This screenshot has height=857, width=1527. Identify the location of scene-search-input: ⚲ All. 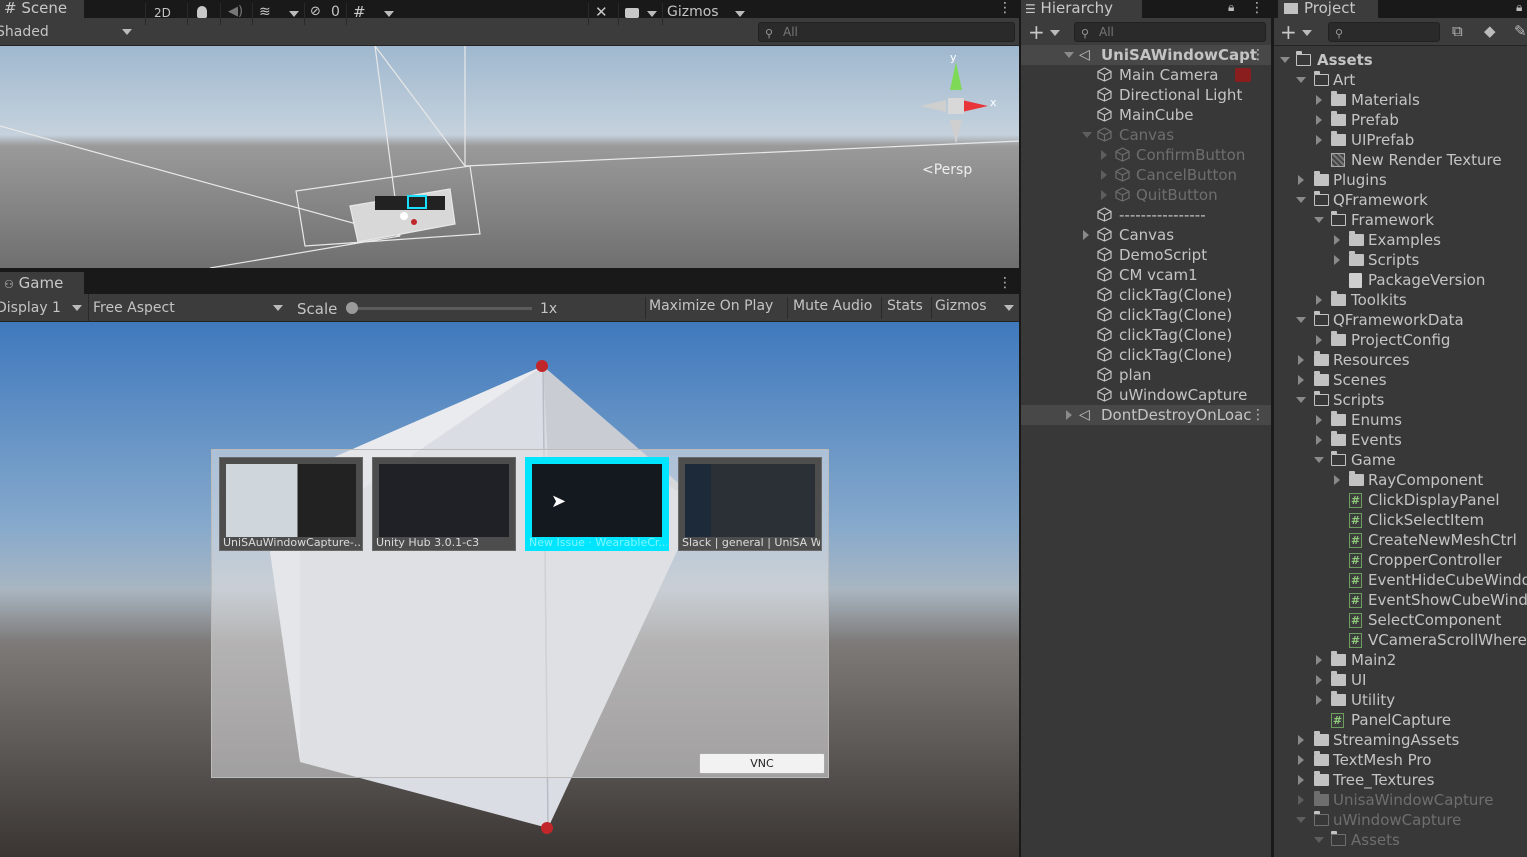
(886, 32).